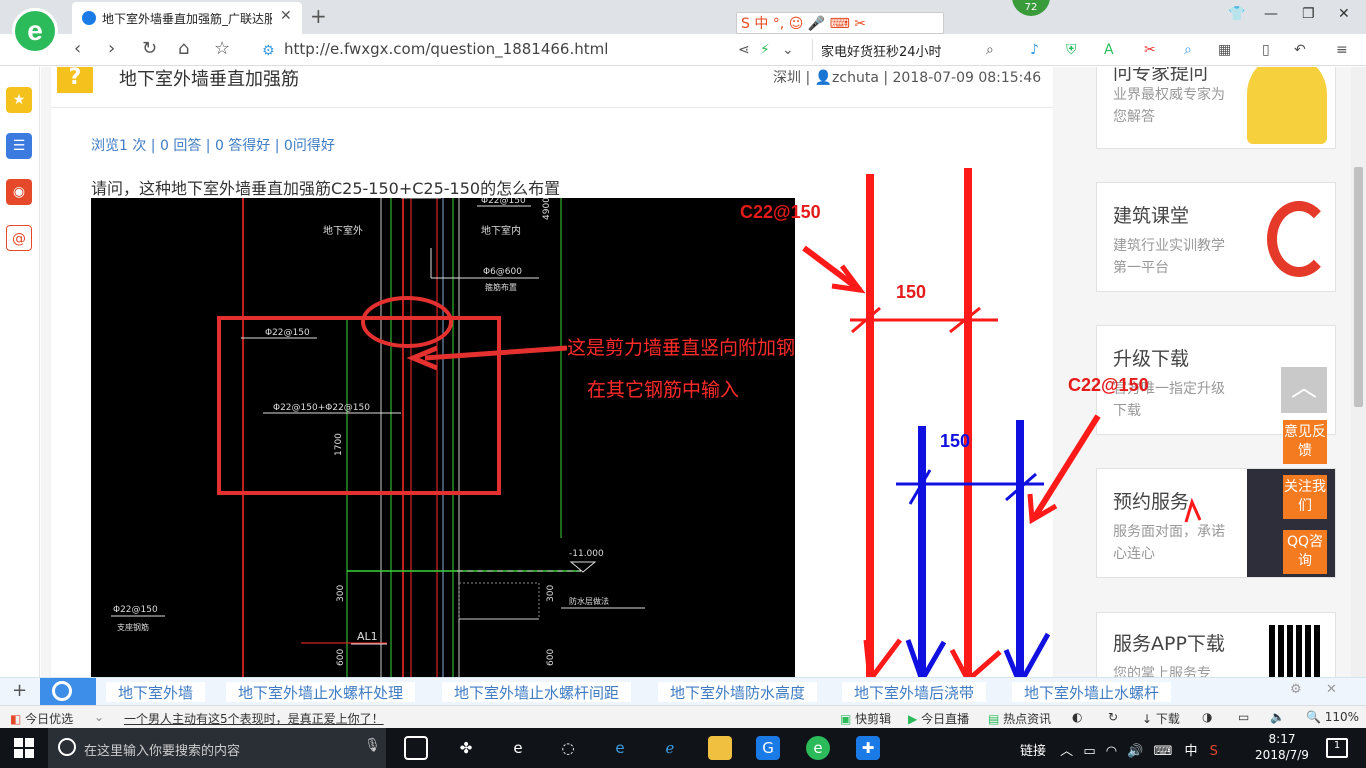 The height and width of the screenshot is (768, 1366). Describe the element at coordinates (156, 692) in the screenshot. I see `related-link: 地下室外墙` at that location.